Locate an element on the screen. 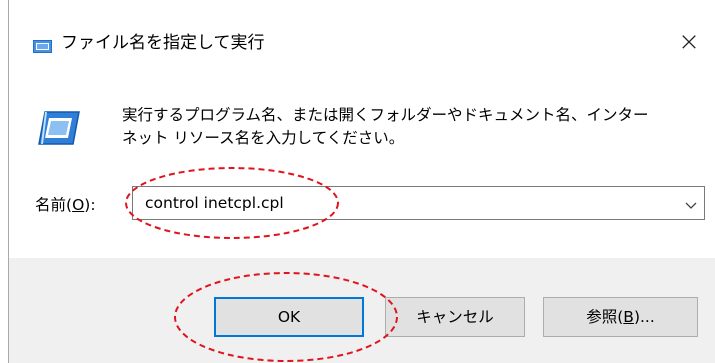  window-title: ファイル名を指定して実行 is located at coordinates (163, 43).